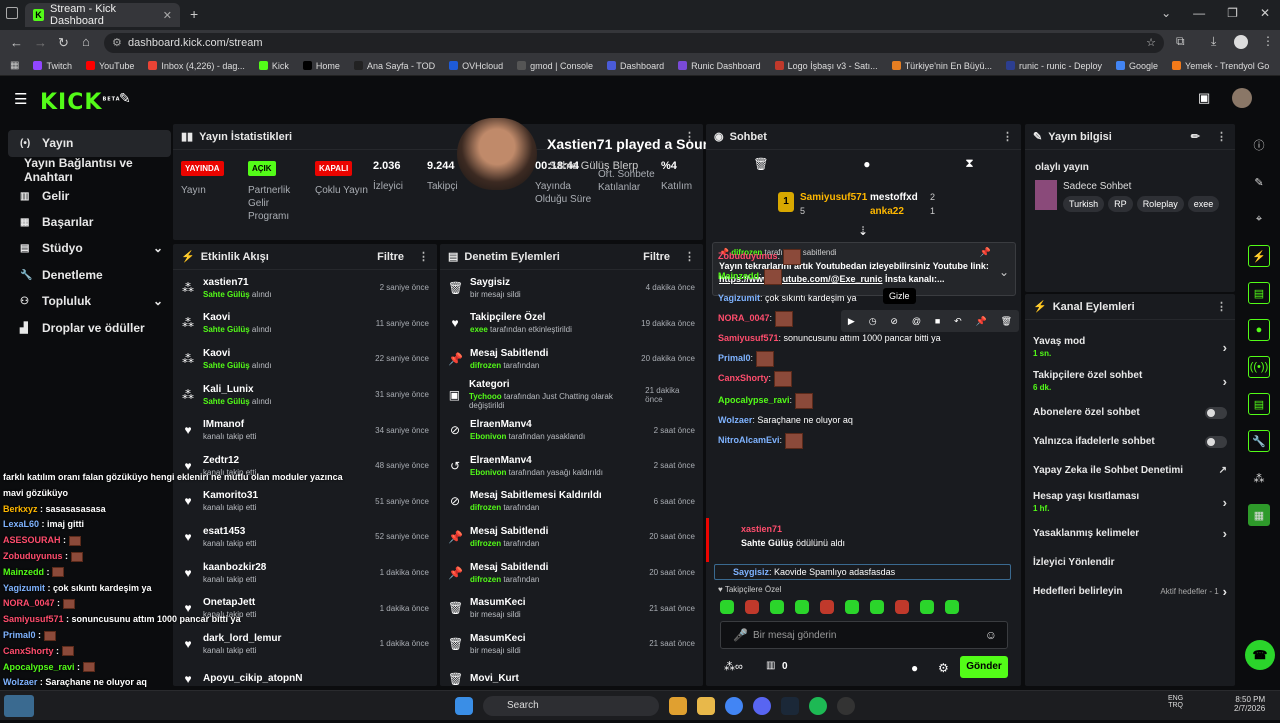 The width and height of the screenshot is (1280, 723). Describe the element at coordinates (762, 706) in the screenshot. I see `discord-icon` at that location.